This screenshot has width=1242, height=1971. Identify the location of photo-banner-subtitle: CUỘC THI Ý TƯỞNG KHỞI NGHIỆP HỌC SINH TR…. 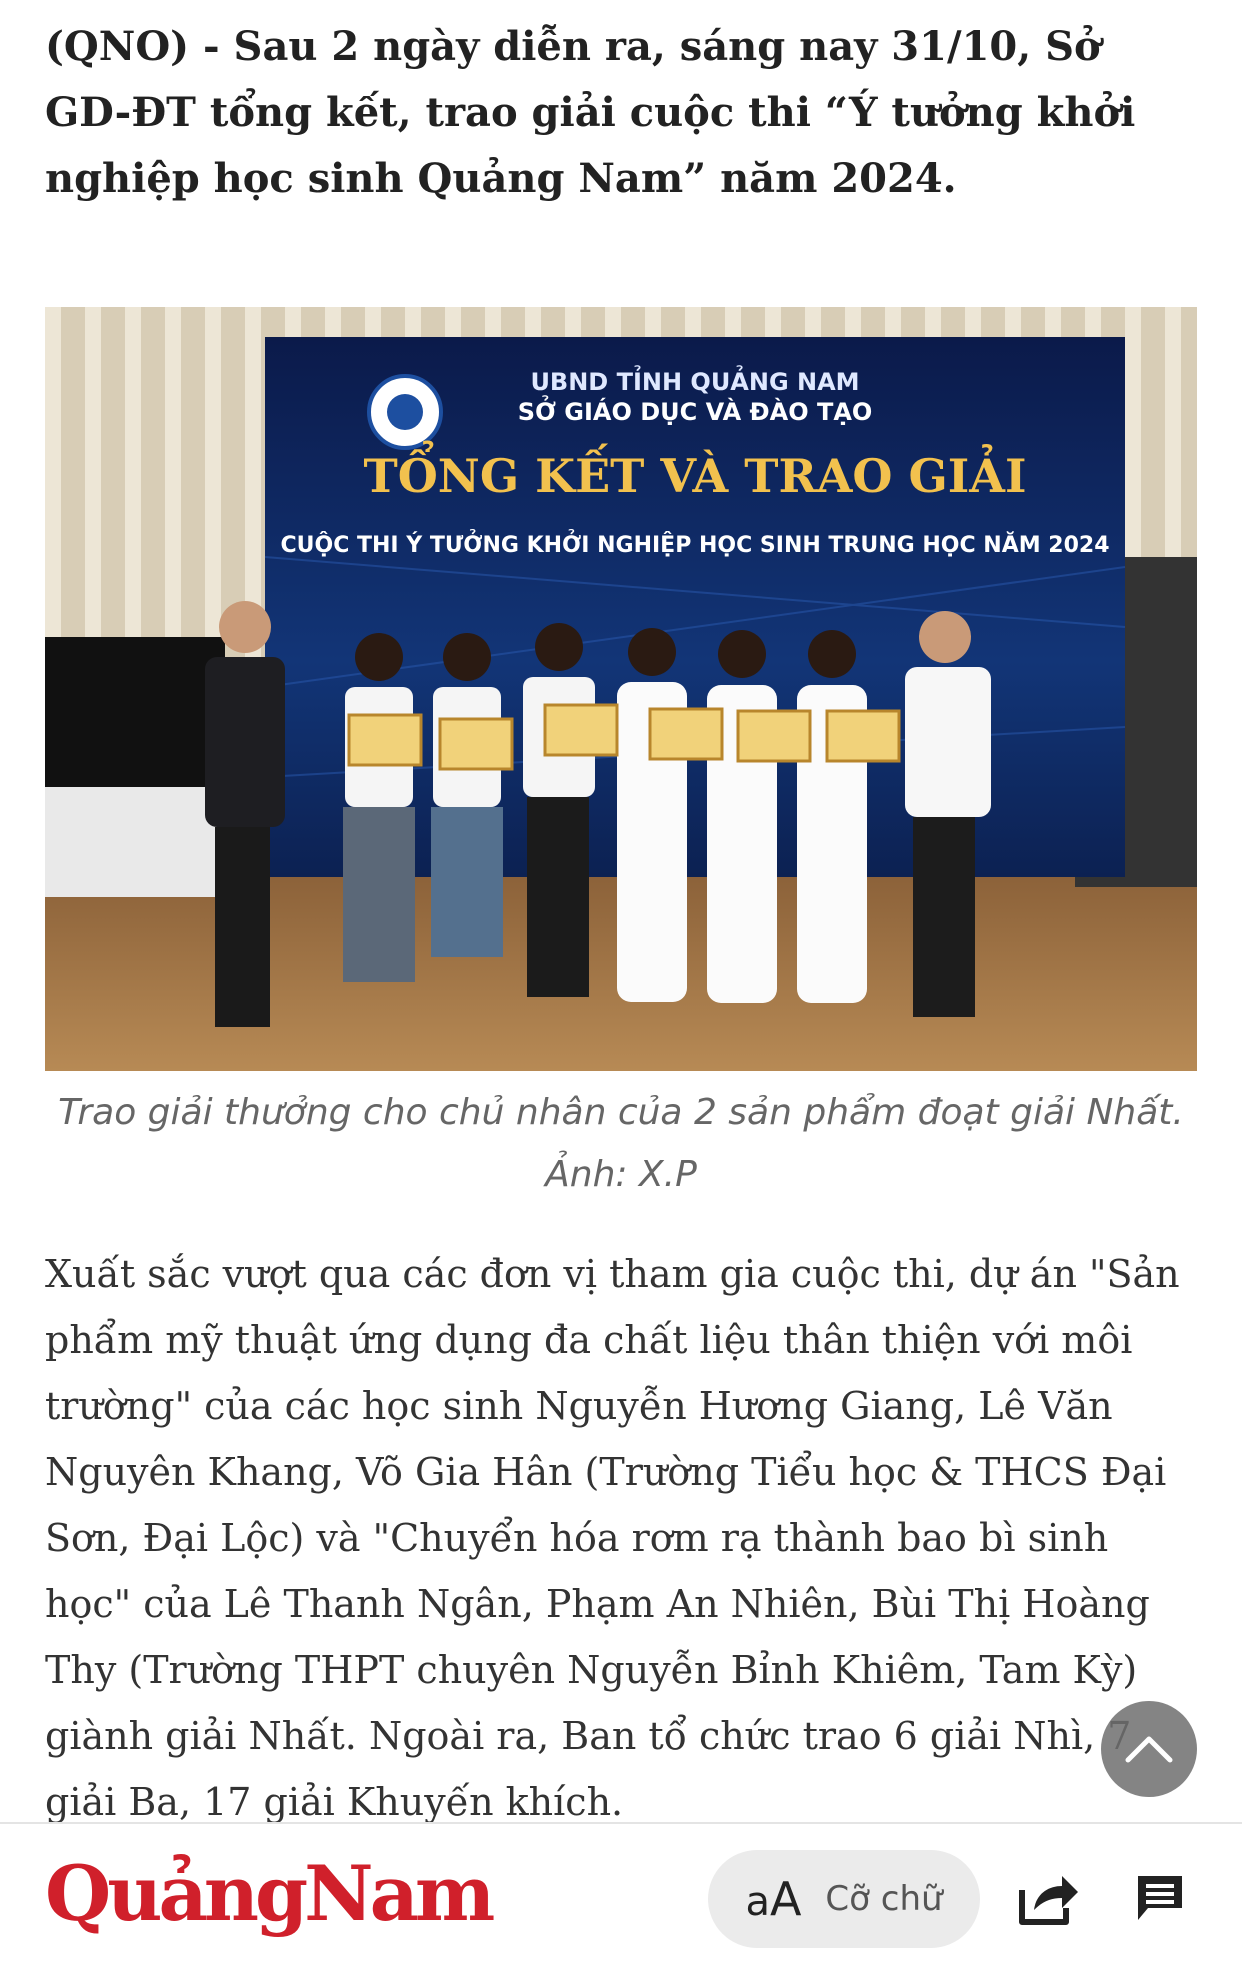
(694, 544).